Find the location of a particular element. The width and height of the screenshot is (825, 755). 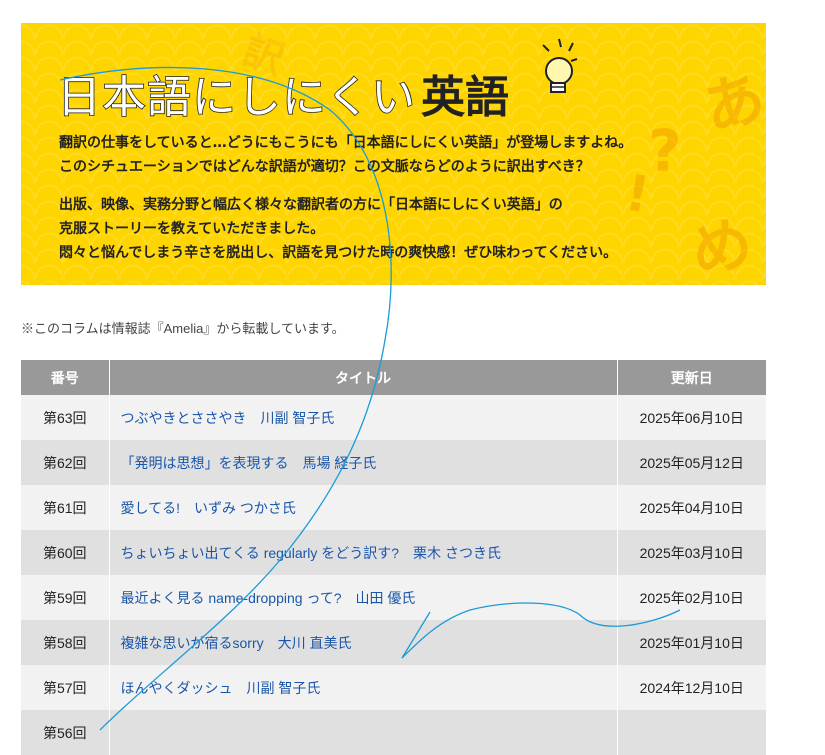

intro-line: 悶々と悩んでしまう辛さを脱出し、訳語を見つけた時の爽快感！ぜひ味わってください。 is located at coordinates (338, 253).